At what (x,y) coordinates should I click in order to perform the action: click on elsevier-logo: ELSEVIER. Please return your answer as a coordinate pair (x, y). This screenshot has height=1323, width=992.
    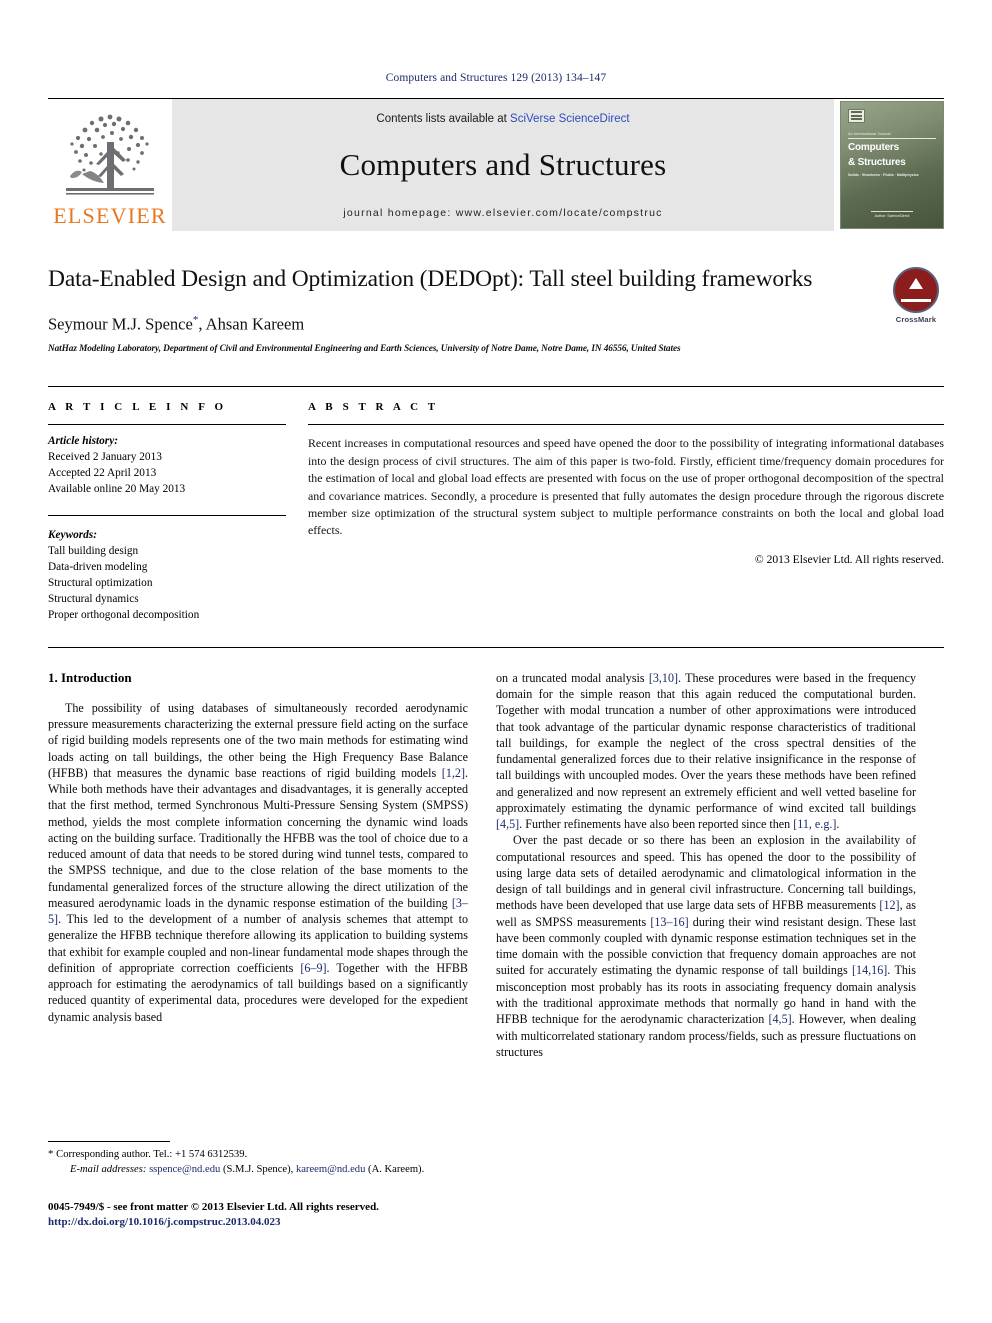
    Looking at the image, I should click on (110, 165).